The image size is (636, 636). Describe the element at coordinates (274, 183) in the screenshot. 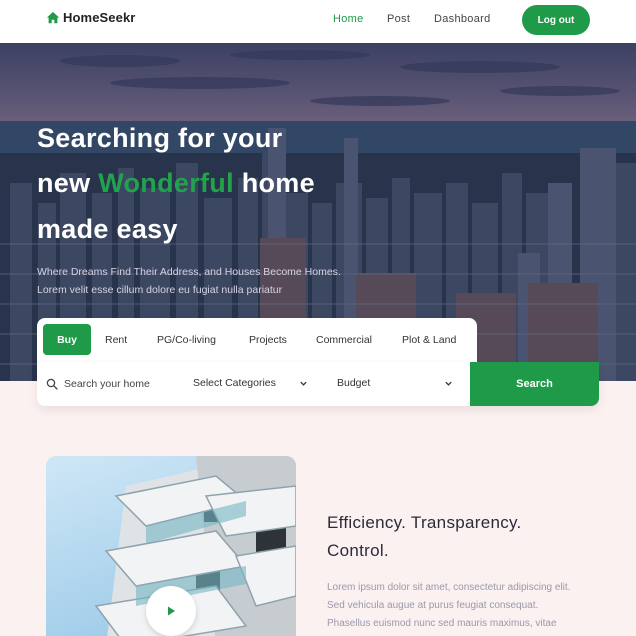

I see `hero-title-suffix: home` at that location.